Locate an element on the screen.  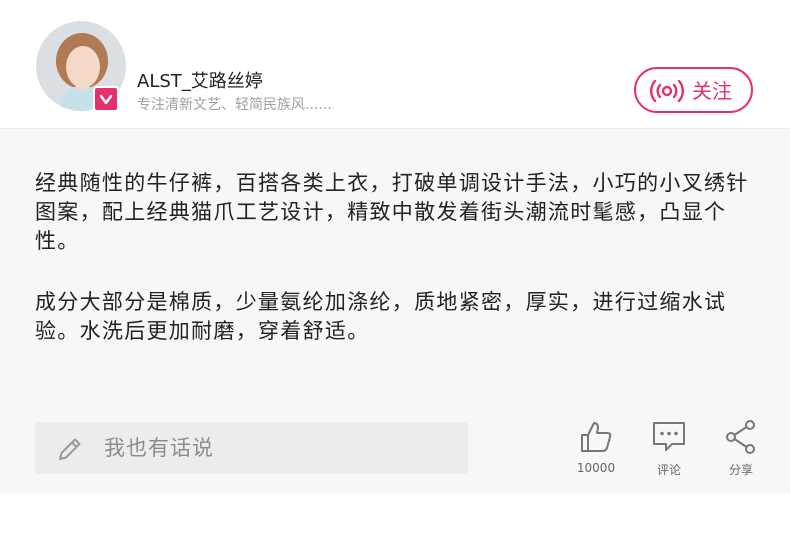
comment-placeholder: 我也有话说 is located at coordinates (159, 448).